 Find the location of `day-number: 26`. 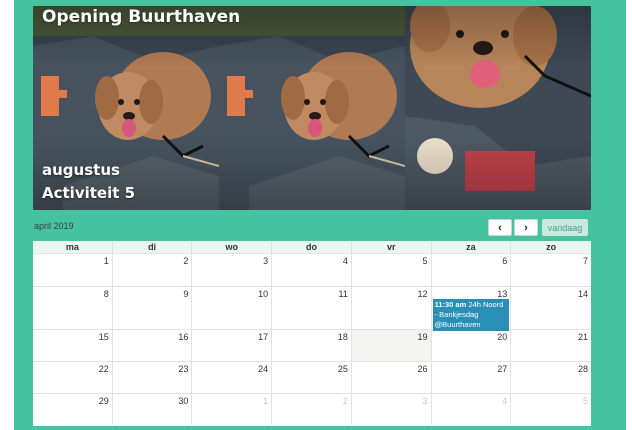

day-number: 26 is located at coordinates (422, 369).